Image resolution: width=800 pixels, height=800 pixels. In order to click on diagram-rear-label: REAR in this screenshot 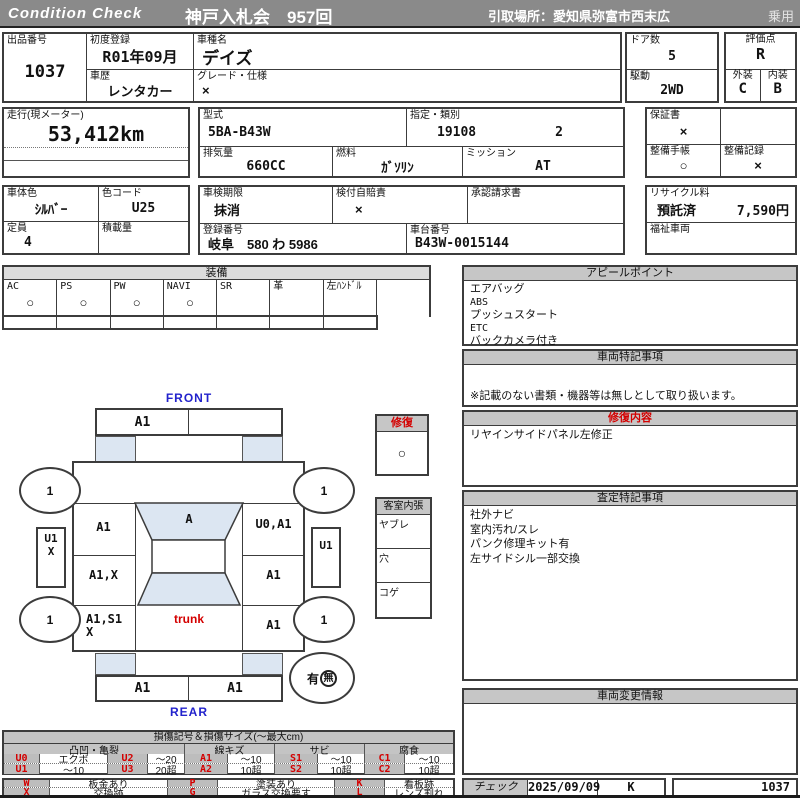, I will do `click(188, 712)`.